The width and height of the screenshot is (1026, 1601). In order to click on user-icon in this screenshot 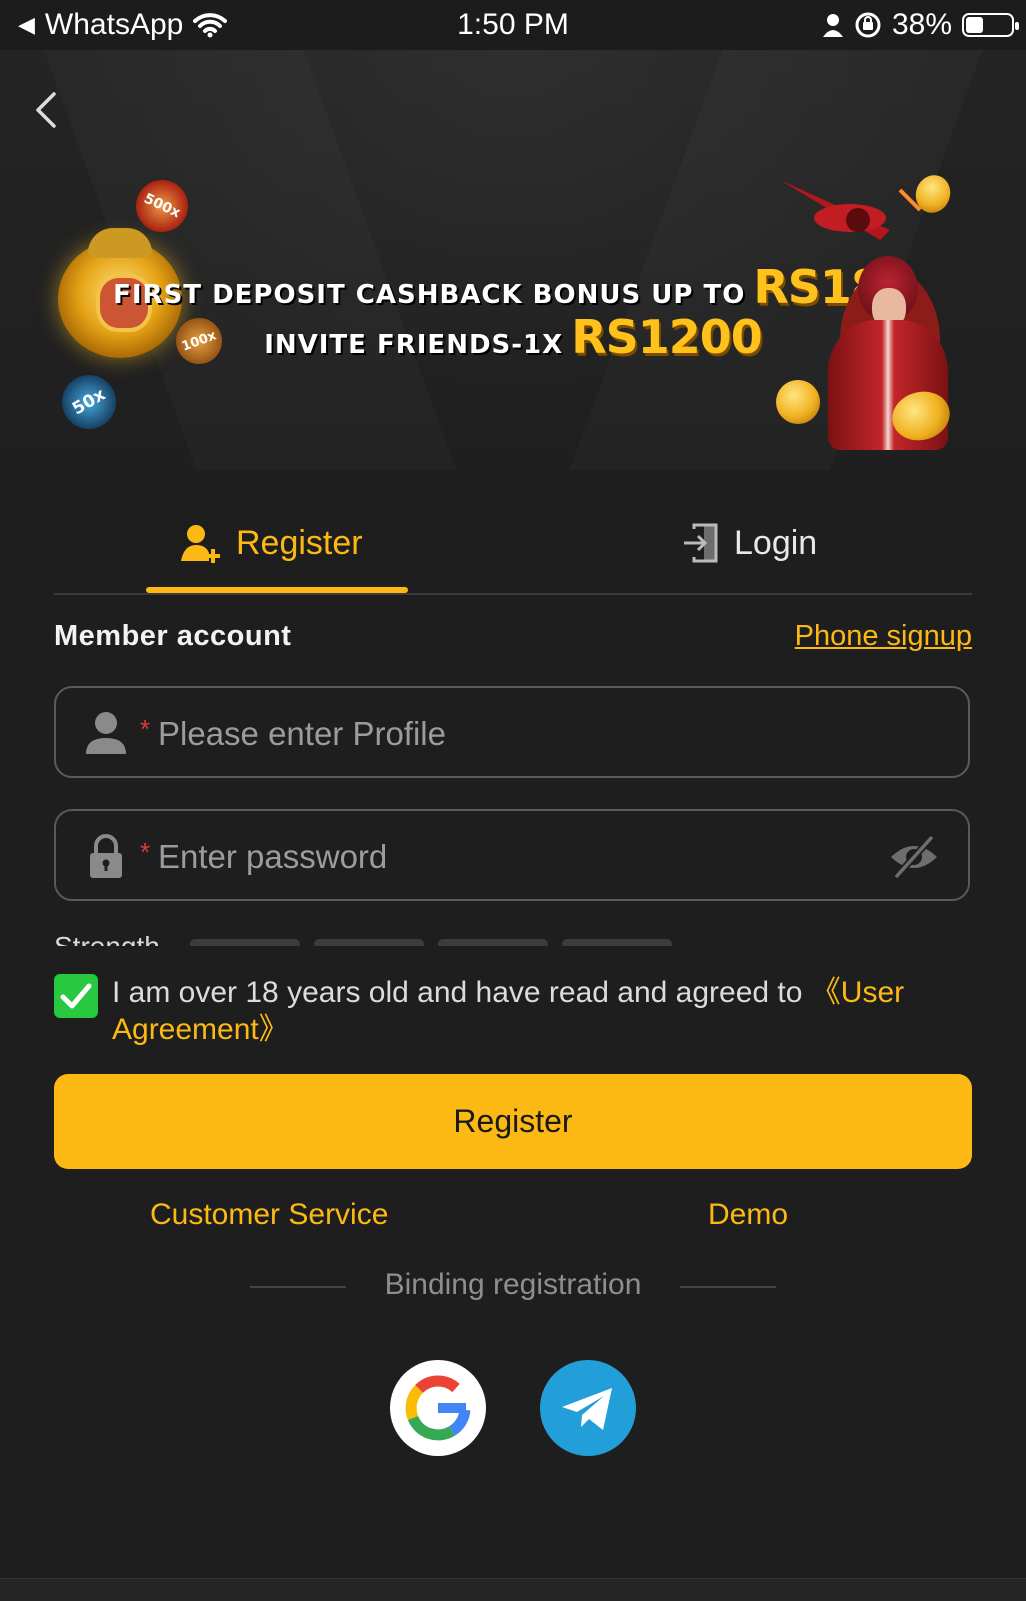, I will do `click(106, 733)`.